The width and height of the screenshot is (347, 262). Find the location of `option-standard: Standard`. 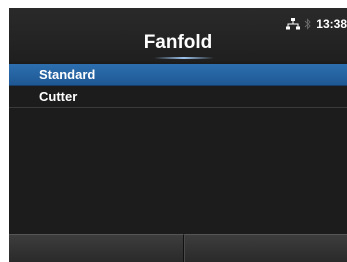

option-standard: Standard is located at coordinates (178, 75).